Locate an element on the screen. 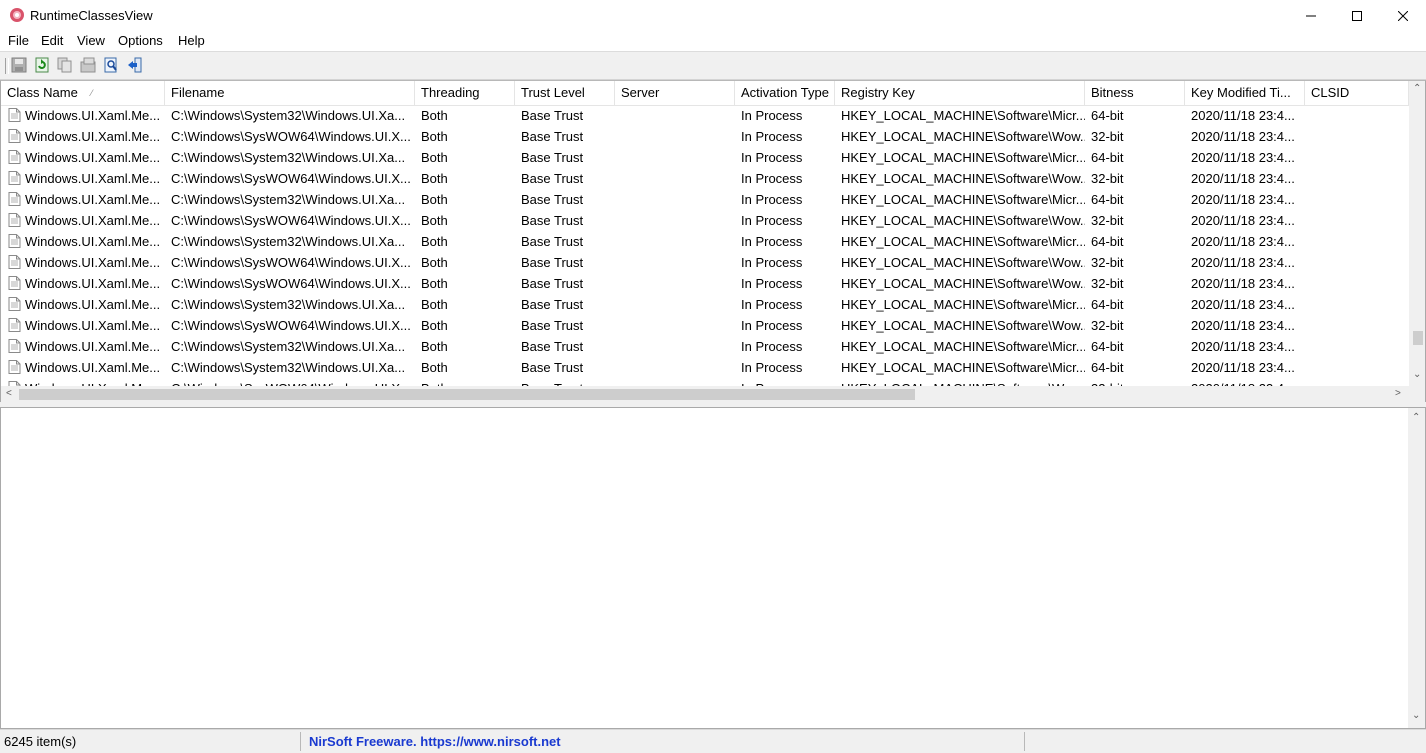 This screenshot has width=1426, height=753. window-title: RuntimeClassesView is located at coordinates (91, 15).